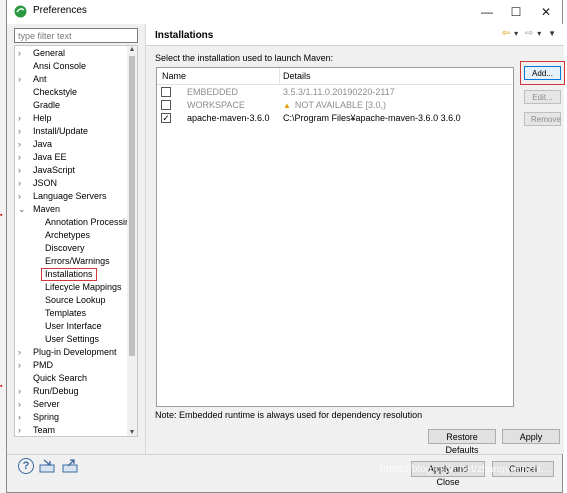  What do you see at coordinates (42, 118) in the screenshot?
I see `tree-item-label: Help` at bounding box center [42, 118].